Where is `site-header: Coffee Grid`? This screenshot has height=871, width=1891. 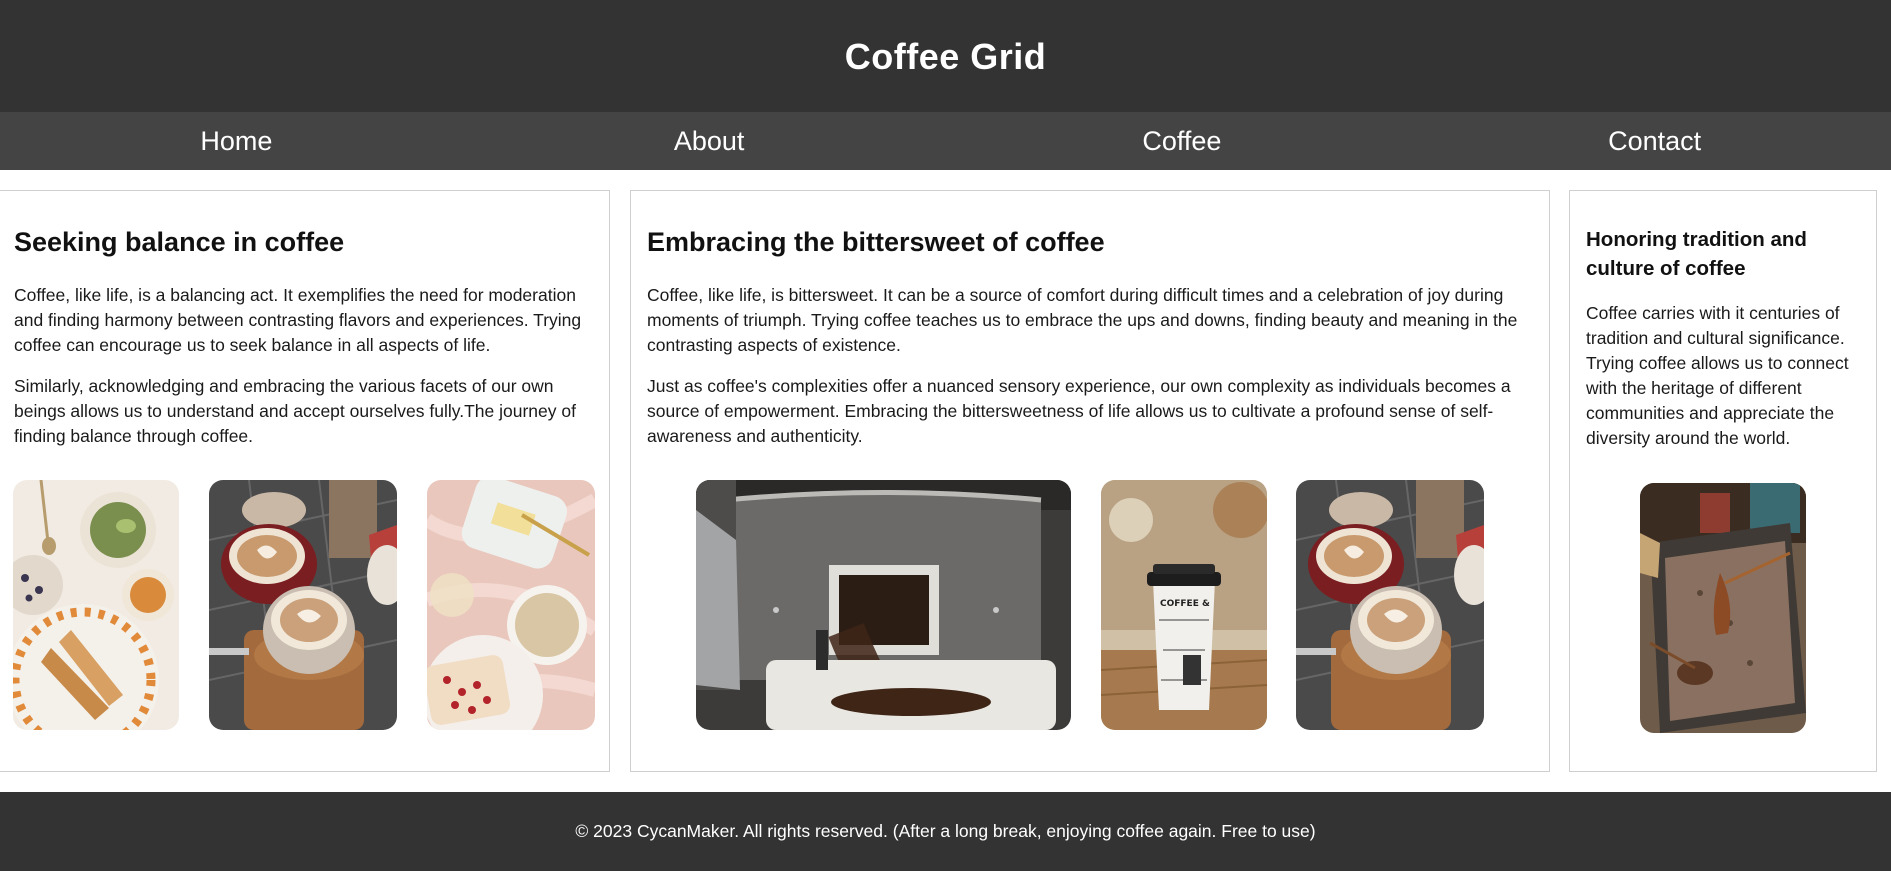 site-header: Coffee Grid is located at coordinates (945, 56).